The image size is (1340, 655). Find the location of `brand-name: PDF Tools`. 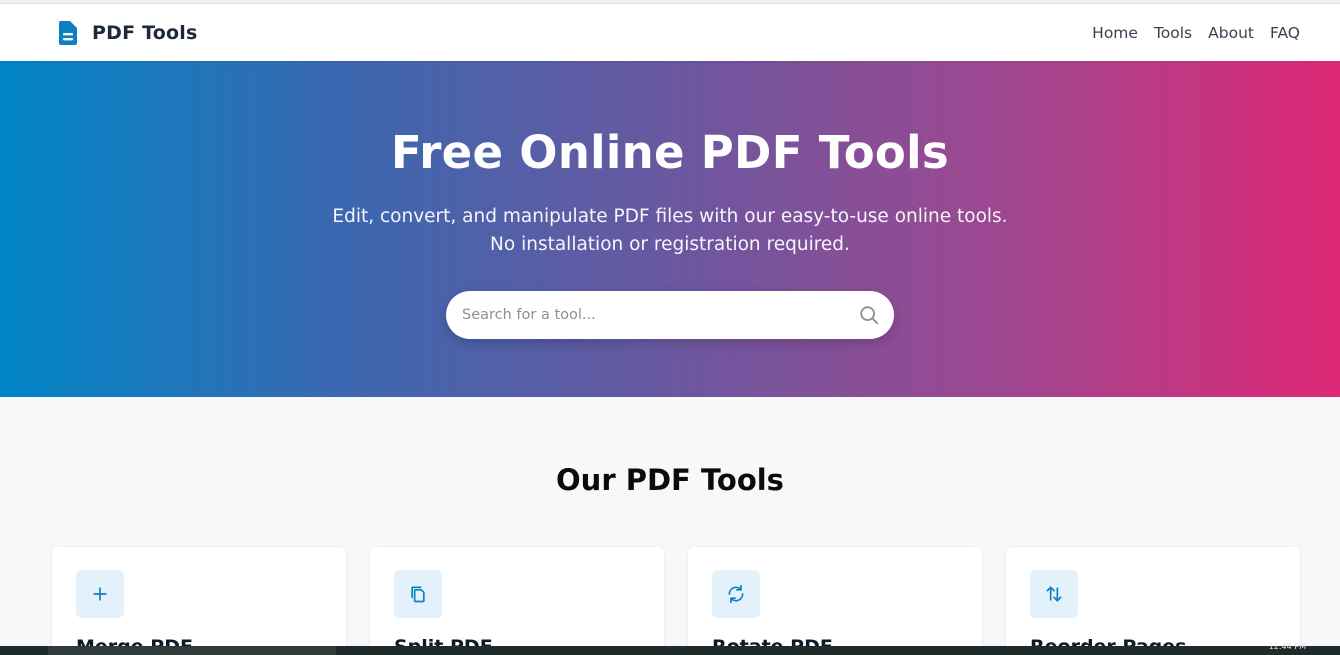

brand-name: PDF Tools is located at coordinates (145, 32).